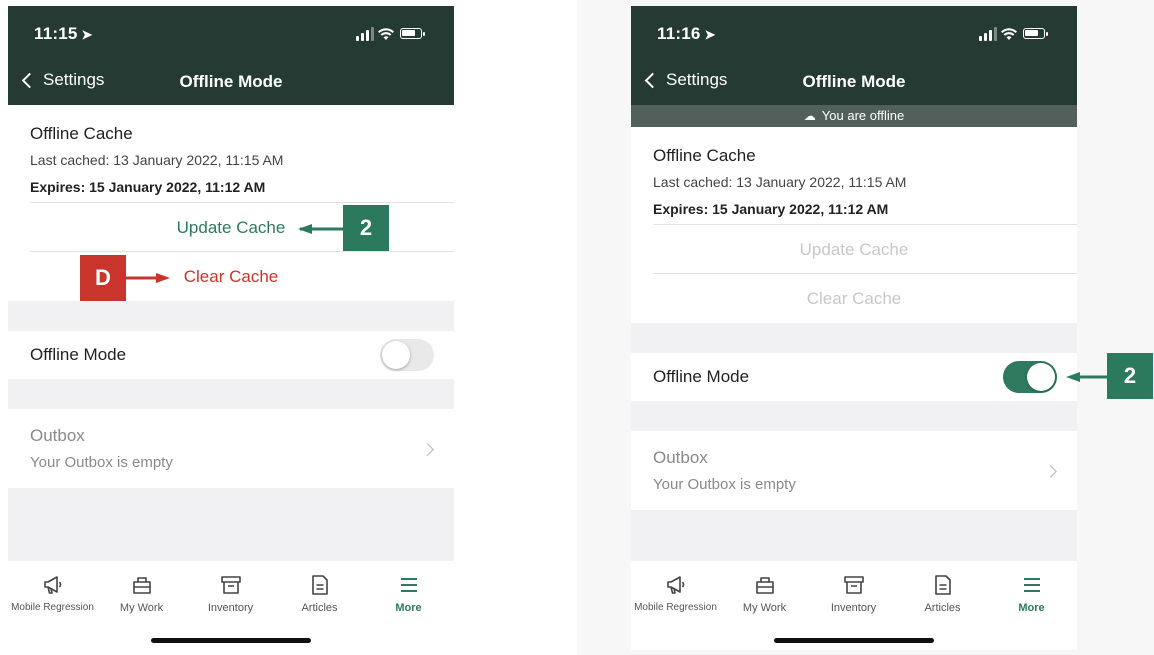 This screenshot has width=1154, height=655. Describe the element at coordinates (854, 116) in the screenshot. I see `offline-banner: ☁ You are offline` at that location.